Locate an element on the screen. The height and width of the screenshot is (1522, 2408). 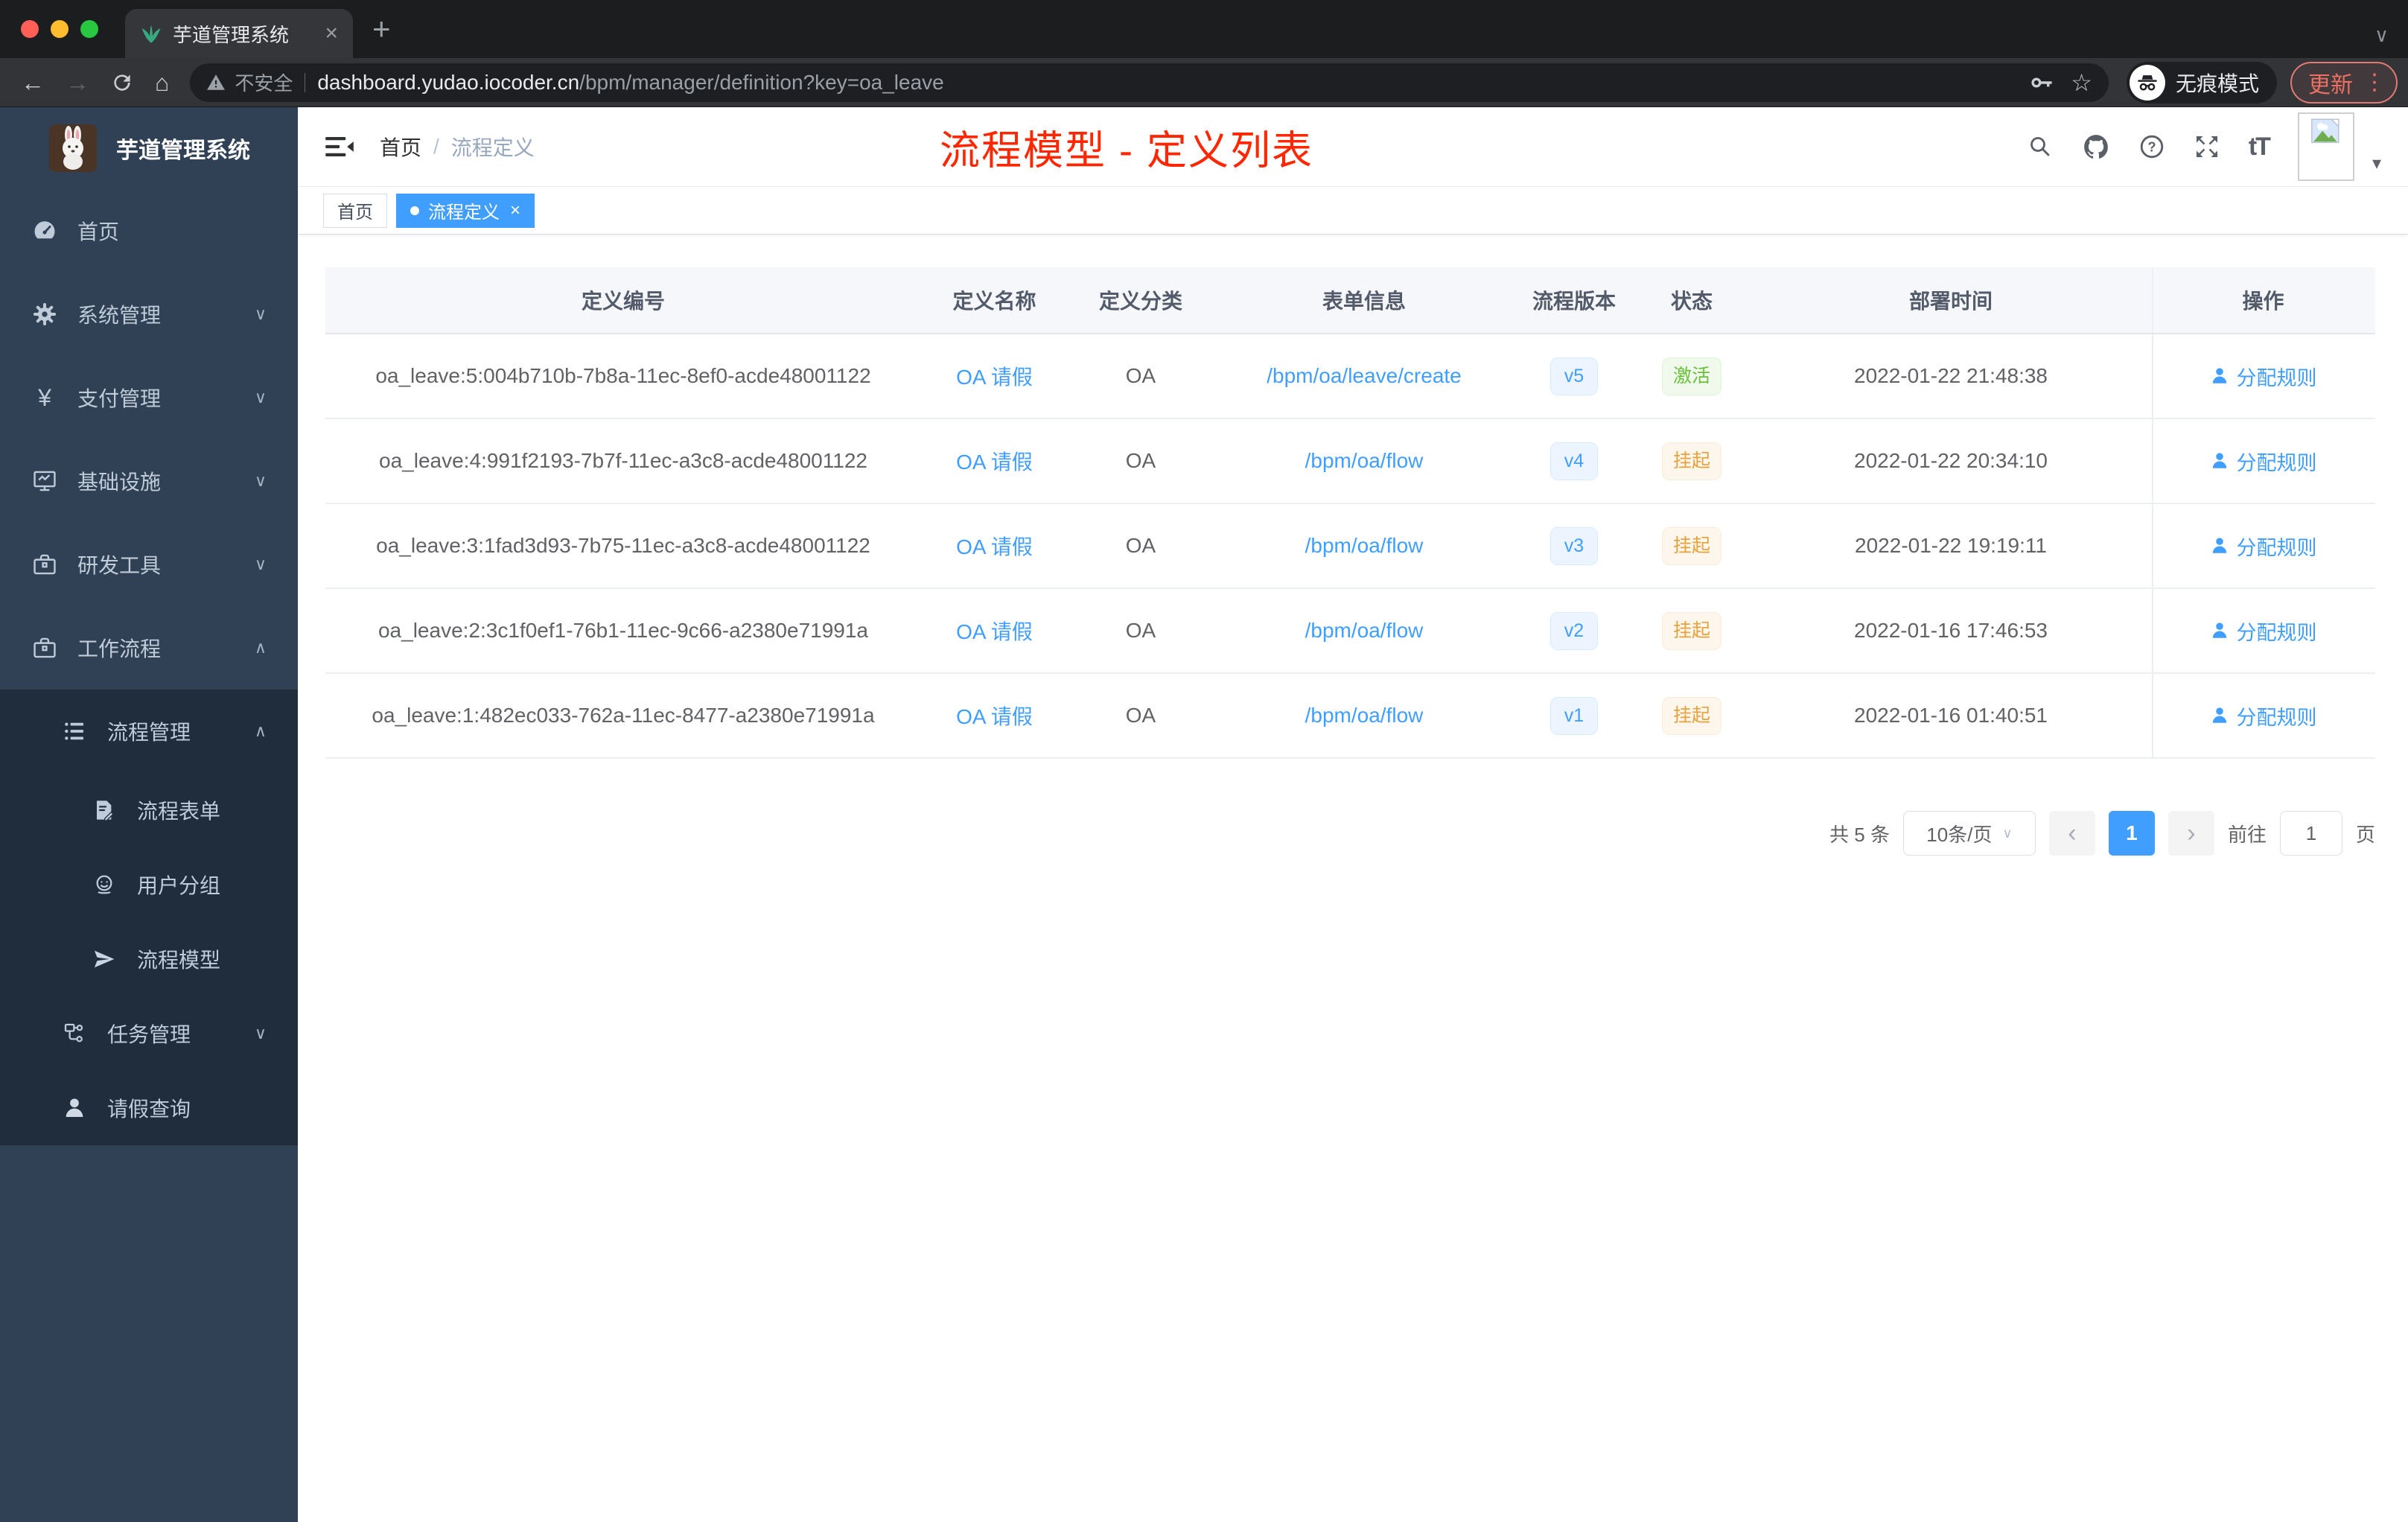
col-header: 部署时间 is located at coordinates (1950, 301).